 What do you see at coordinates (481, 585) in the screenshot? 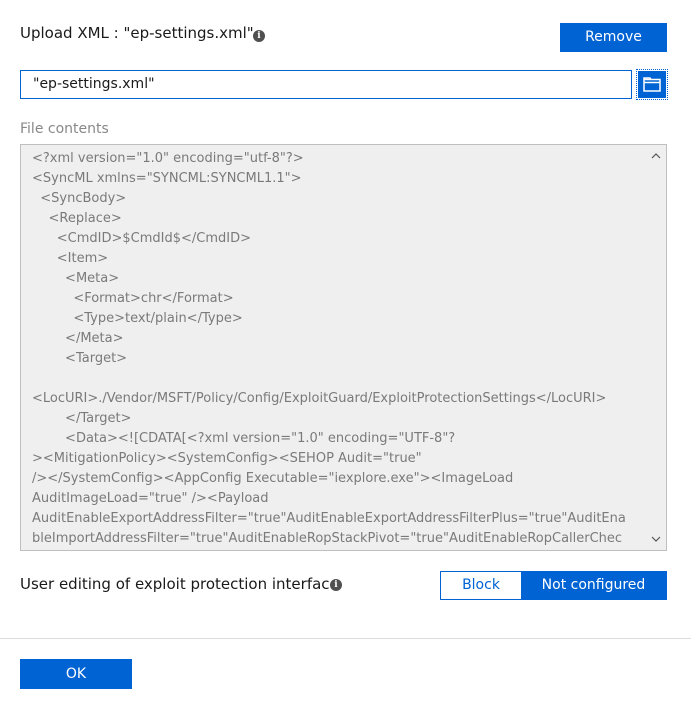
I see `toggle-option-block: Block` at bounding box center [481, 585].